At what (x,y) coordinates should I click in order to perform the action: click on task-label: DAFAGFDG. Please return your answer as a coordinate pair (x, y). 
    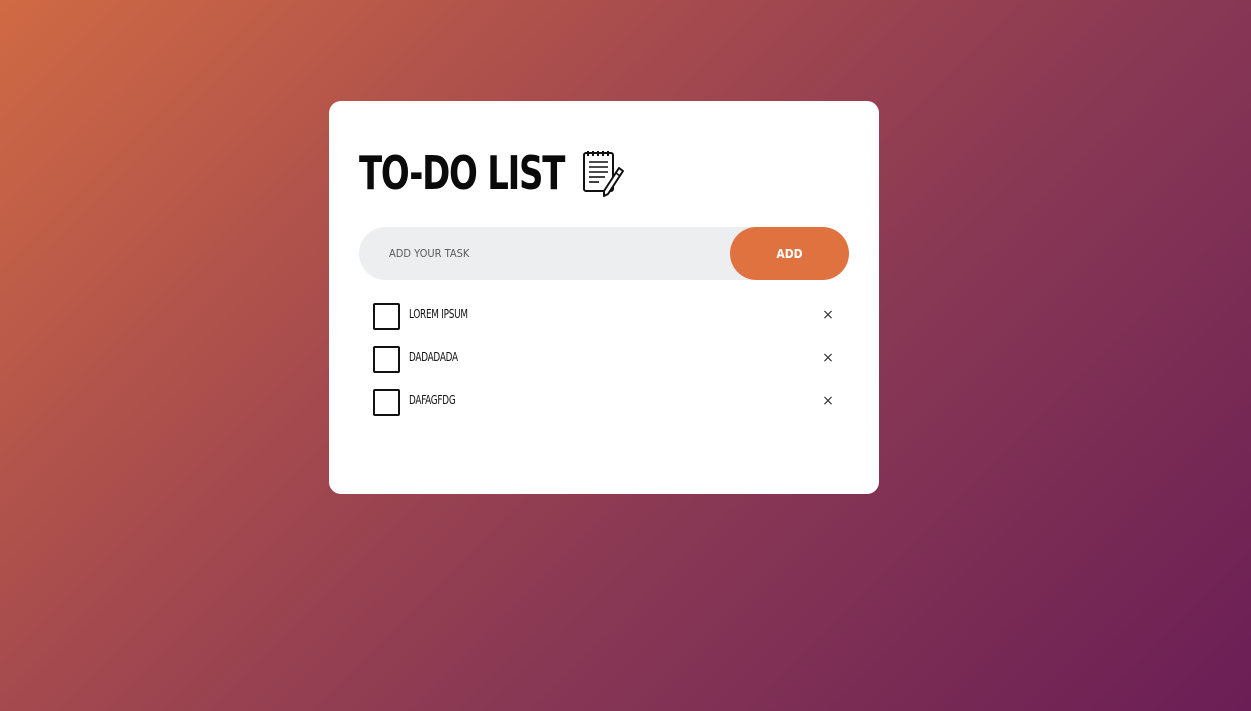
    Looking at the image, I should click on (432, 400).